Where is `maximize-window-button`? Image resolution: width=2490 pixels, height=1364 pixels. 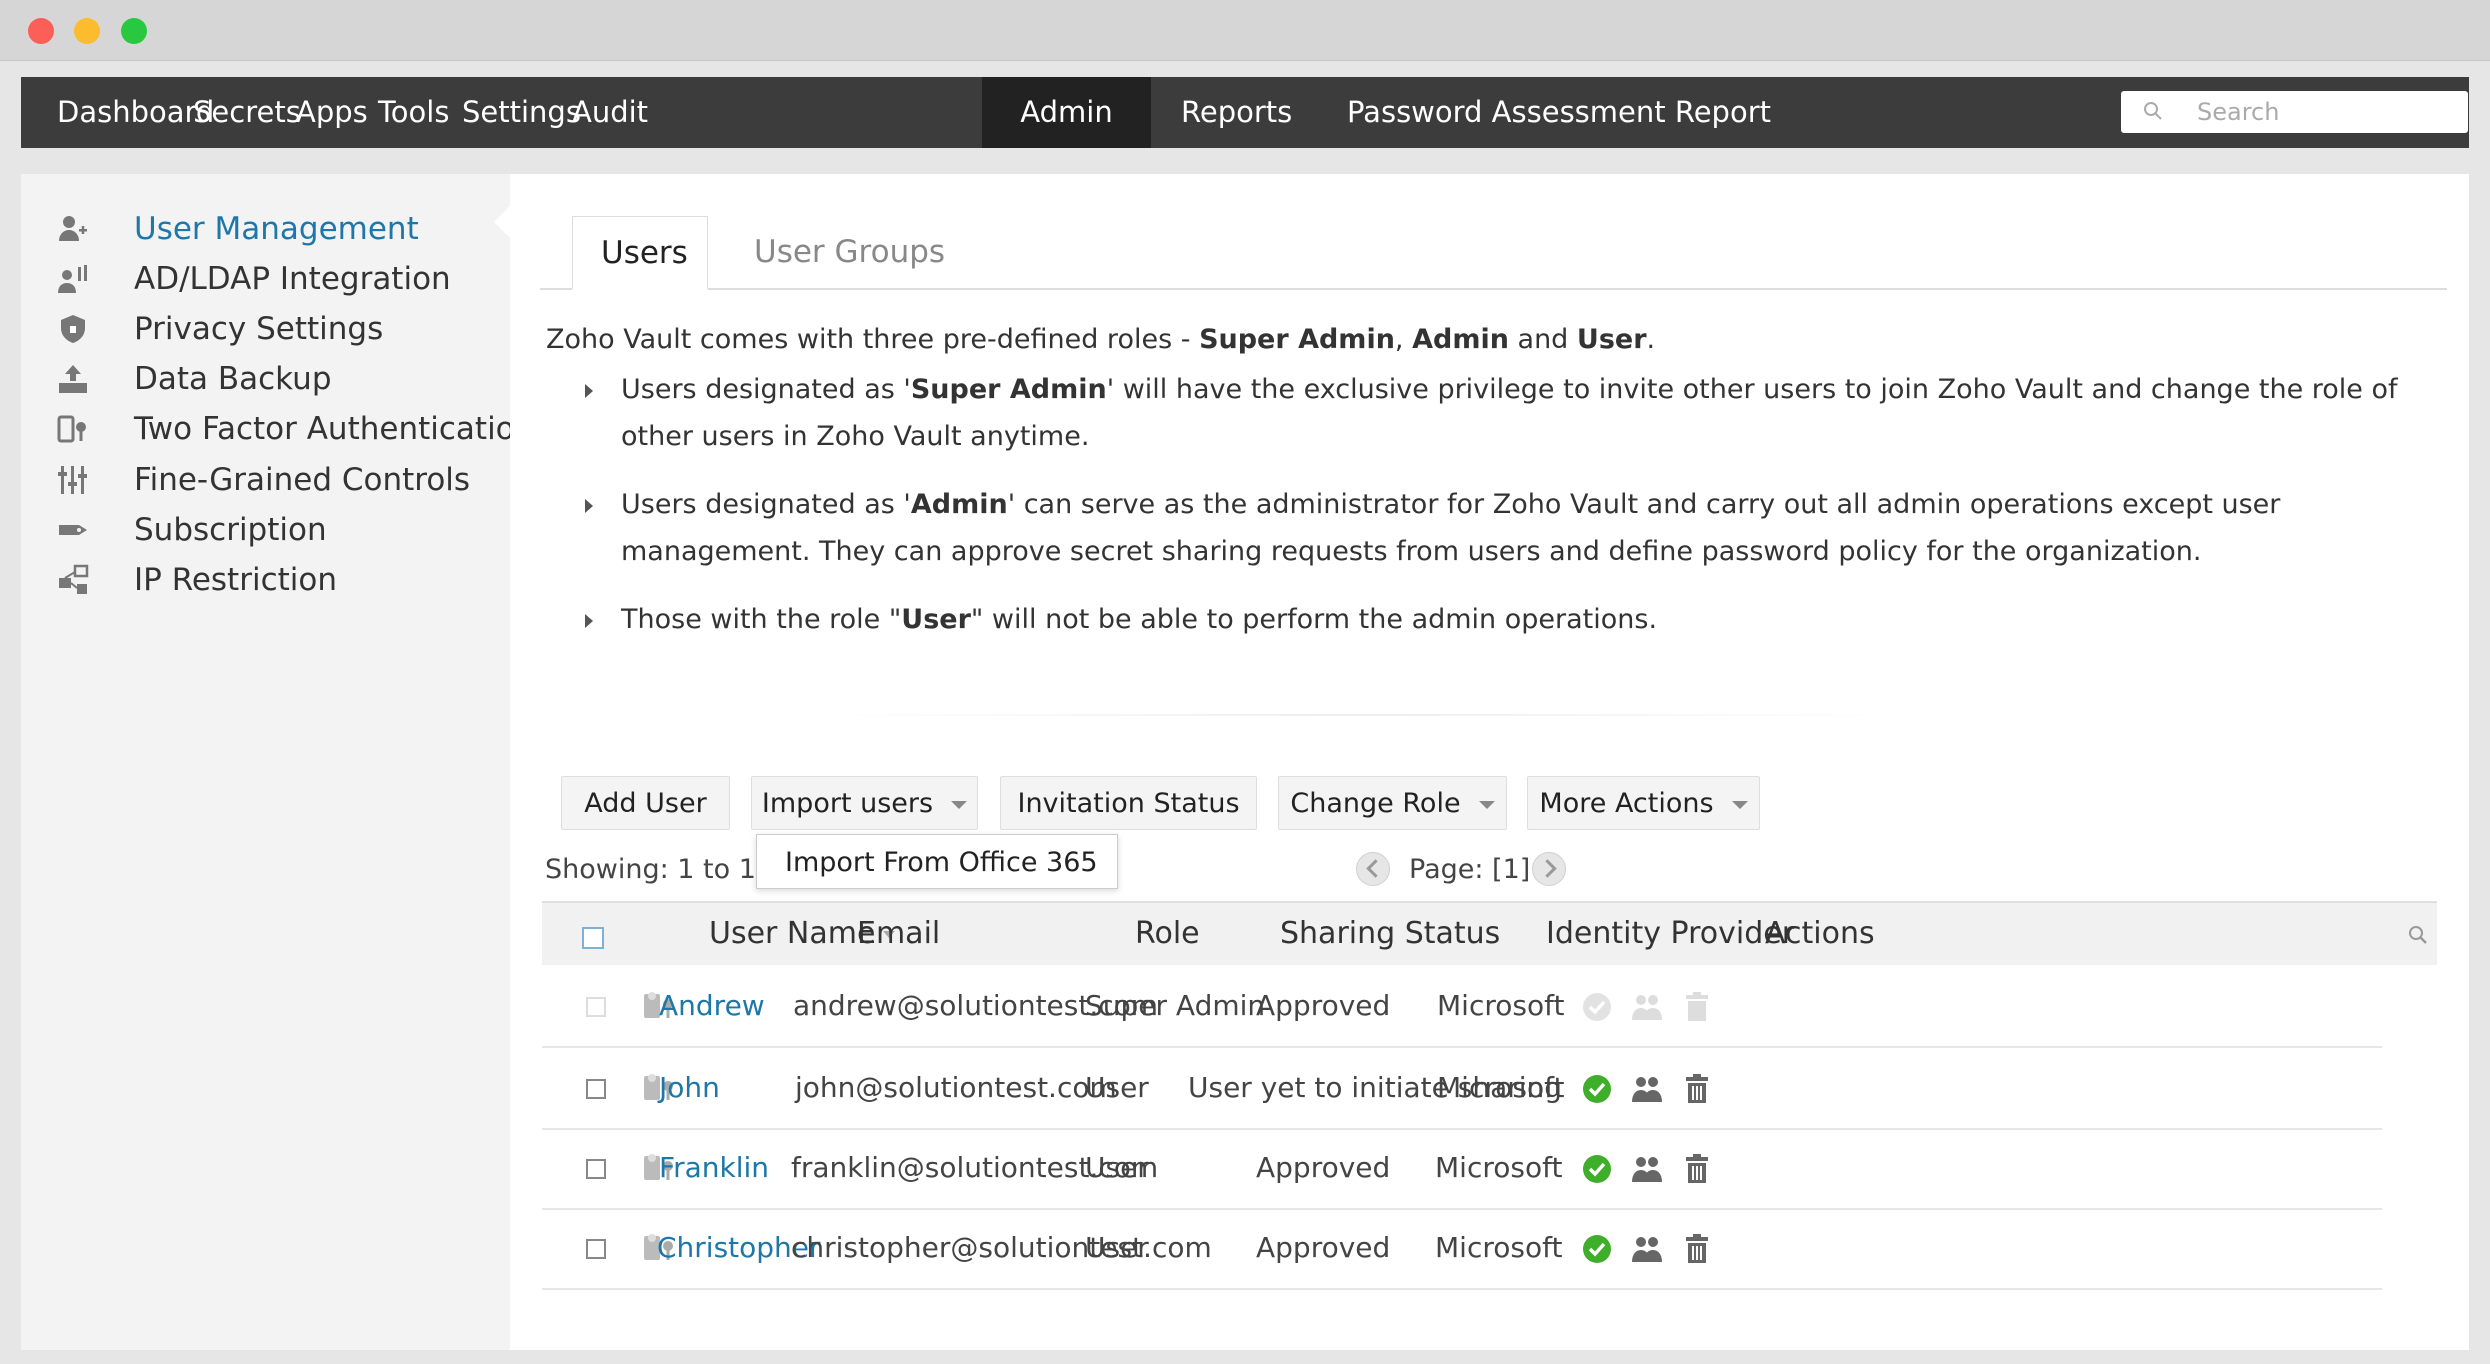
maximize-window-button is located at coordinates (134, 31).